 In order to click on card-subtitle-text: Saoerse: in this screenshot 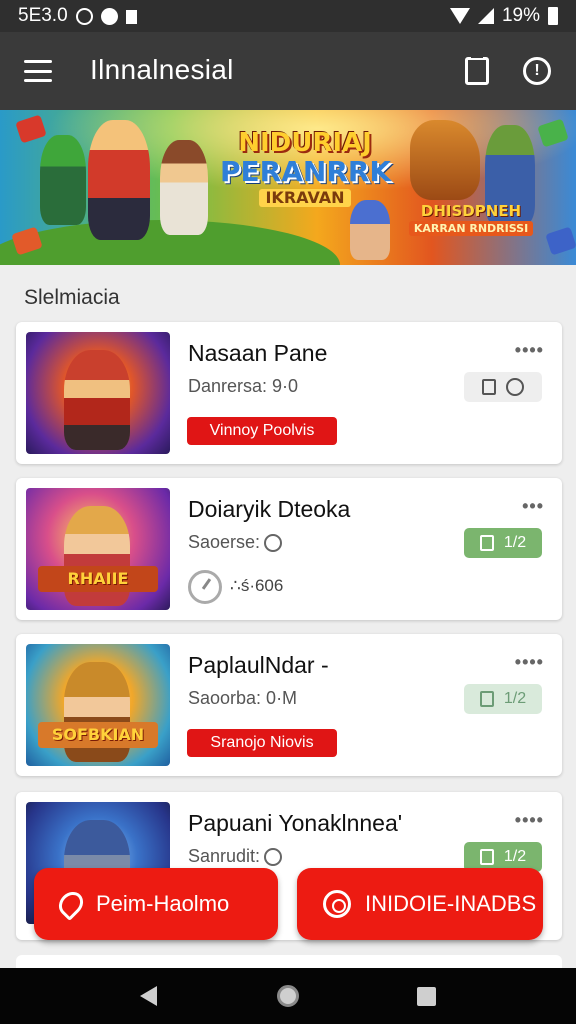, I will do `click(224, 542)`.